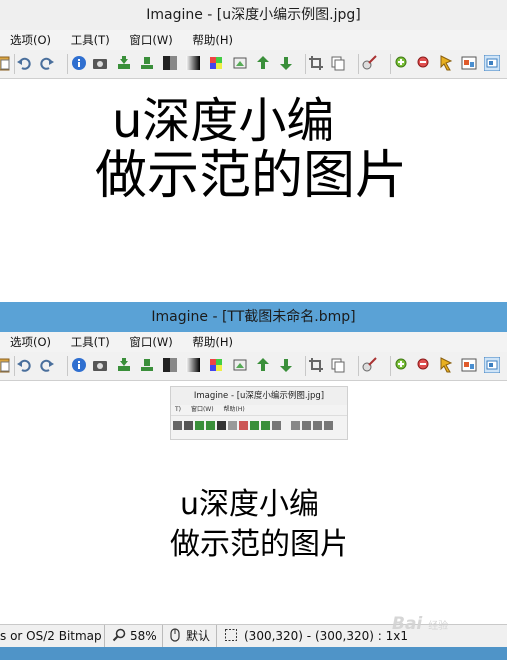 The height and width of the screenshot is (660, 507). What do you see at coordinates (202, 409) in the screenshot?
I see `mini-menu-item: 窗口(W)` at bounding box center [202, 409].